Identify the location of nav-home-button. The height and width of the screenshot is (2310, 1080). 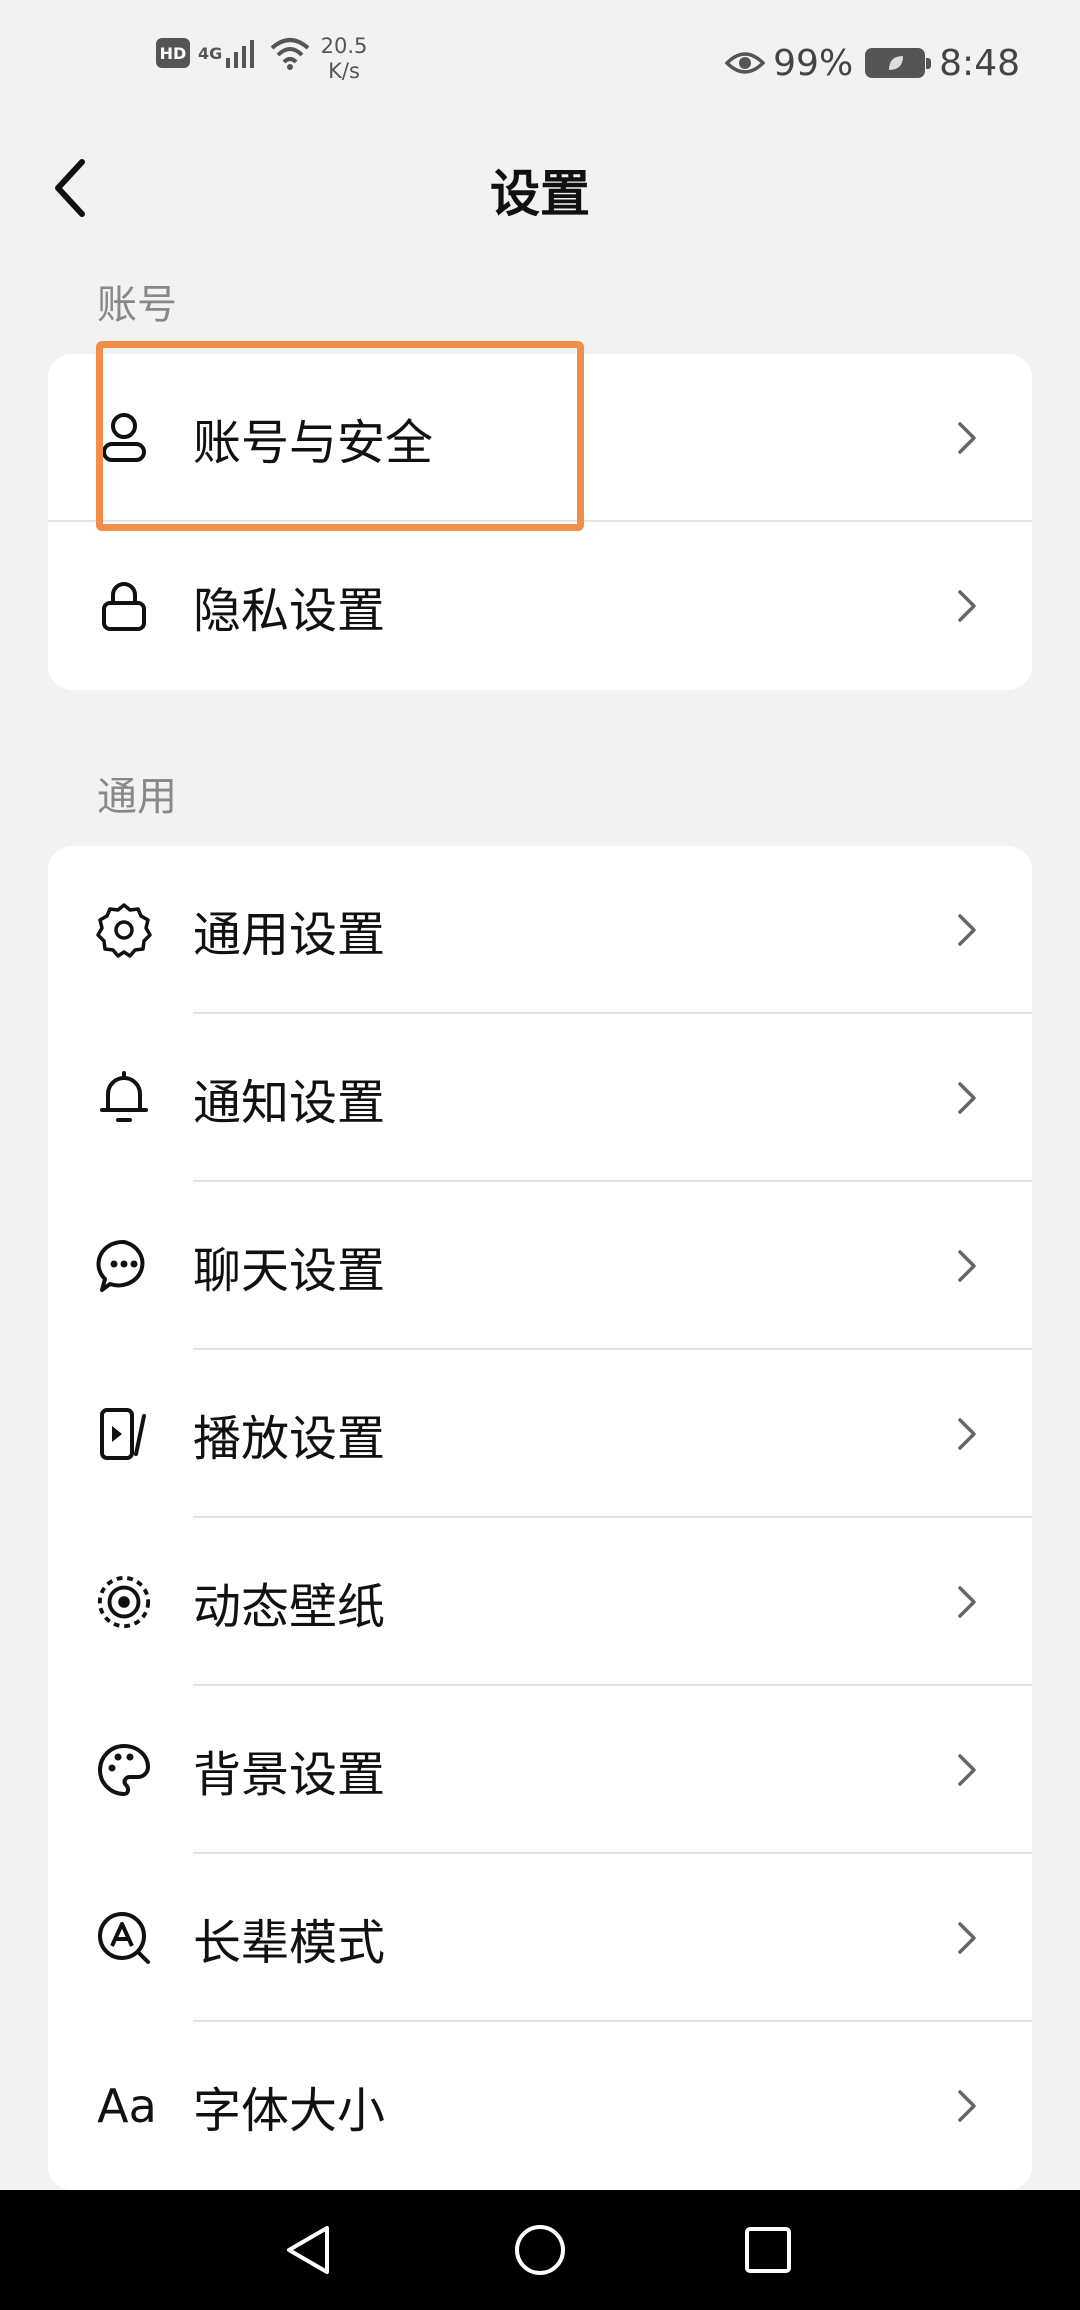
(540, 2250).